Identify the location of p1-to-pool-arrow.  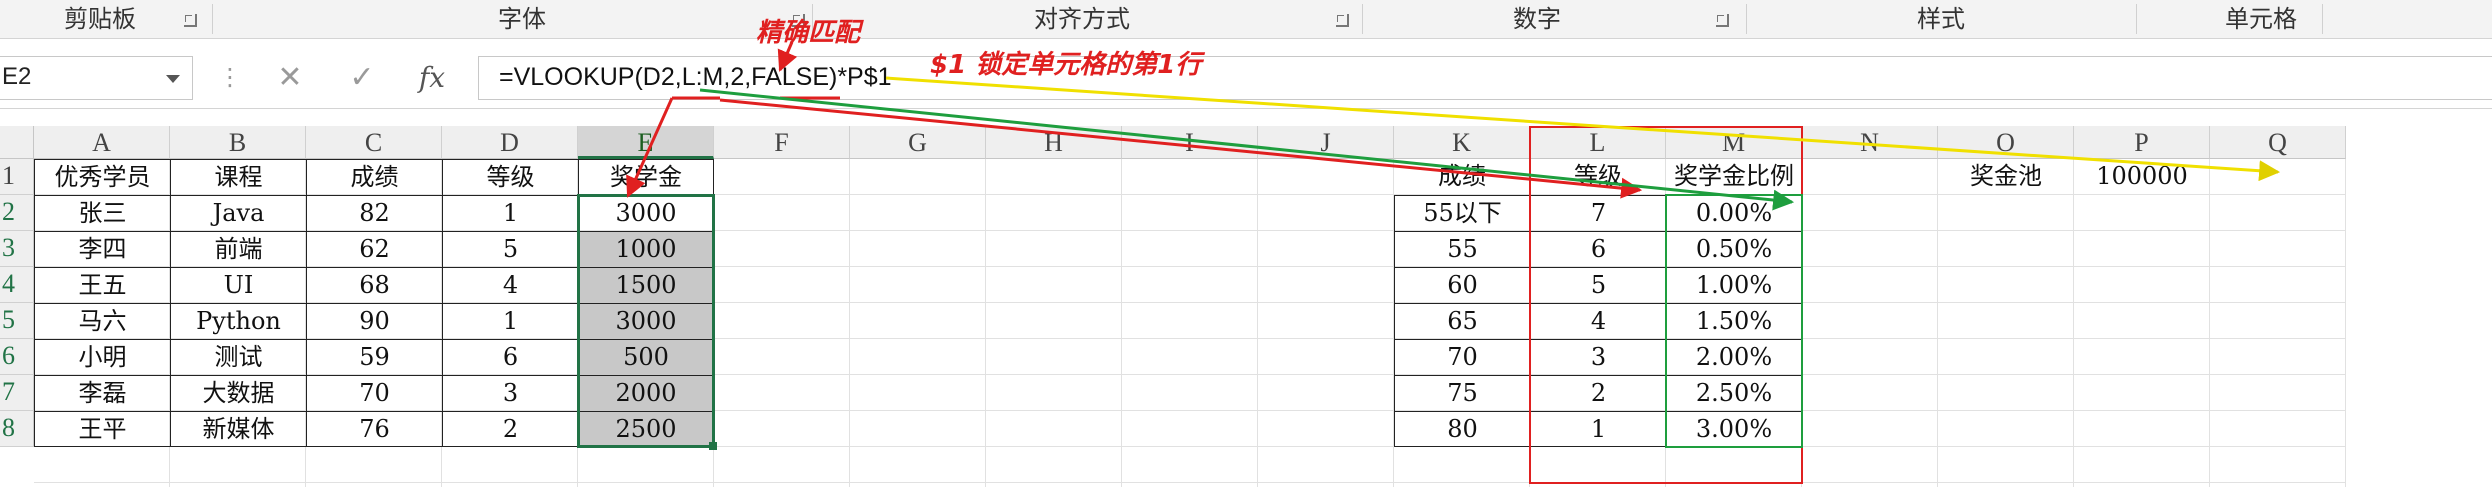
(1583, 129).